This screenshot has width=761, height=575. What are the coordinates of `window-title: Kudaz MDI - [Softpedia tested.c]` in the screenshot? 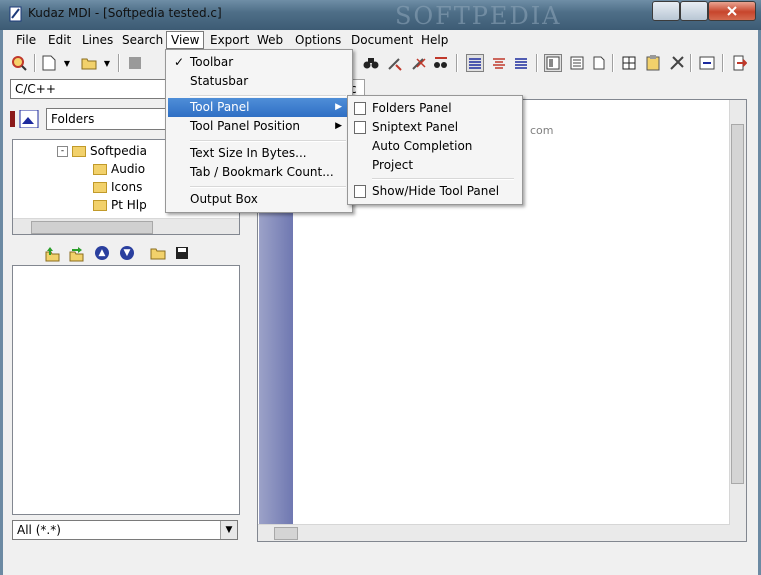 It's located at (125, 13).